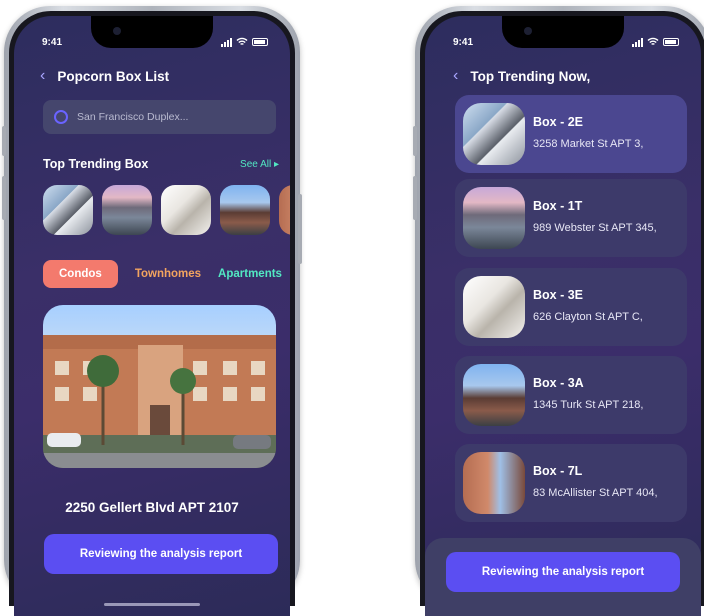 The image size is (704, 616). What do you see at coordinates (588, 405) in the screenshot?
I see `item-address: 1345 Turk St APT 218,` at bounding box center [588, 405].